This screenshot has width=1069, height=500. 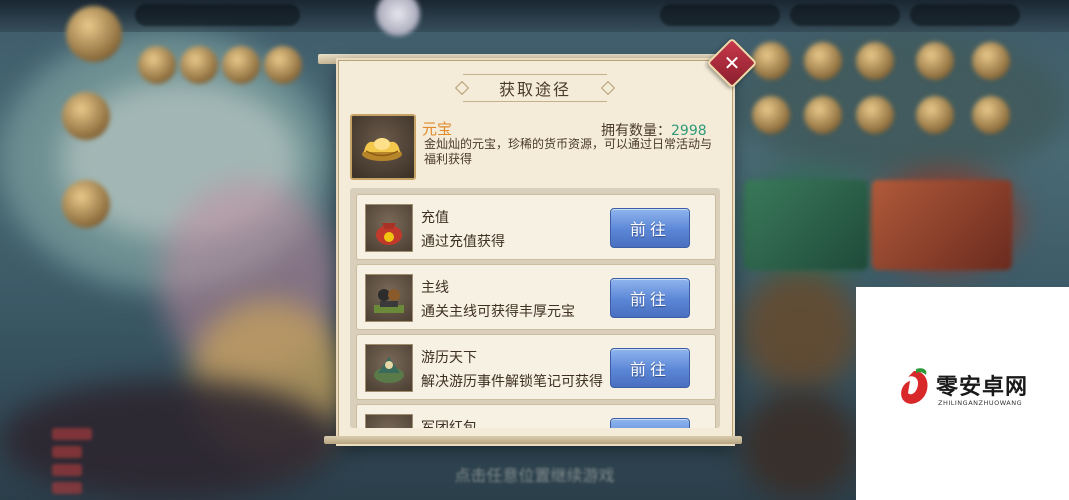 I want to click on source-title: 游历天下, so click(x=449, y=358).